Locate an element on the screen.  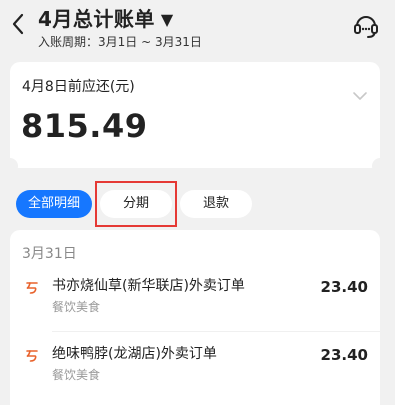
tab-refund: 退款 is located at coordinates (216, 204).